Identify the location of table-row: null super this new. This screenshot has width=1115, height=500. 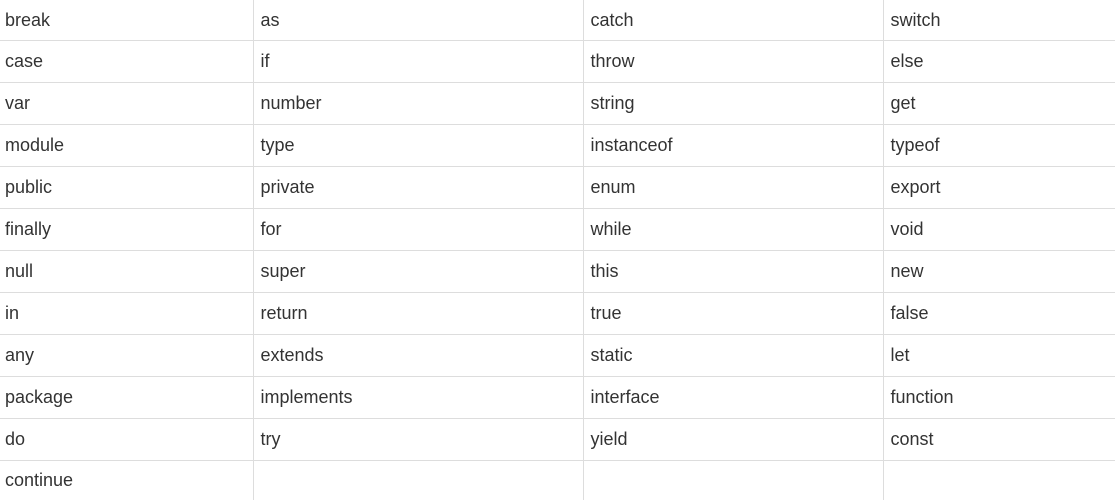
(557, 270).